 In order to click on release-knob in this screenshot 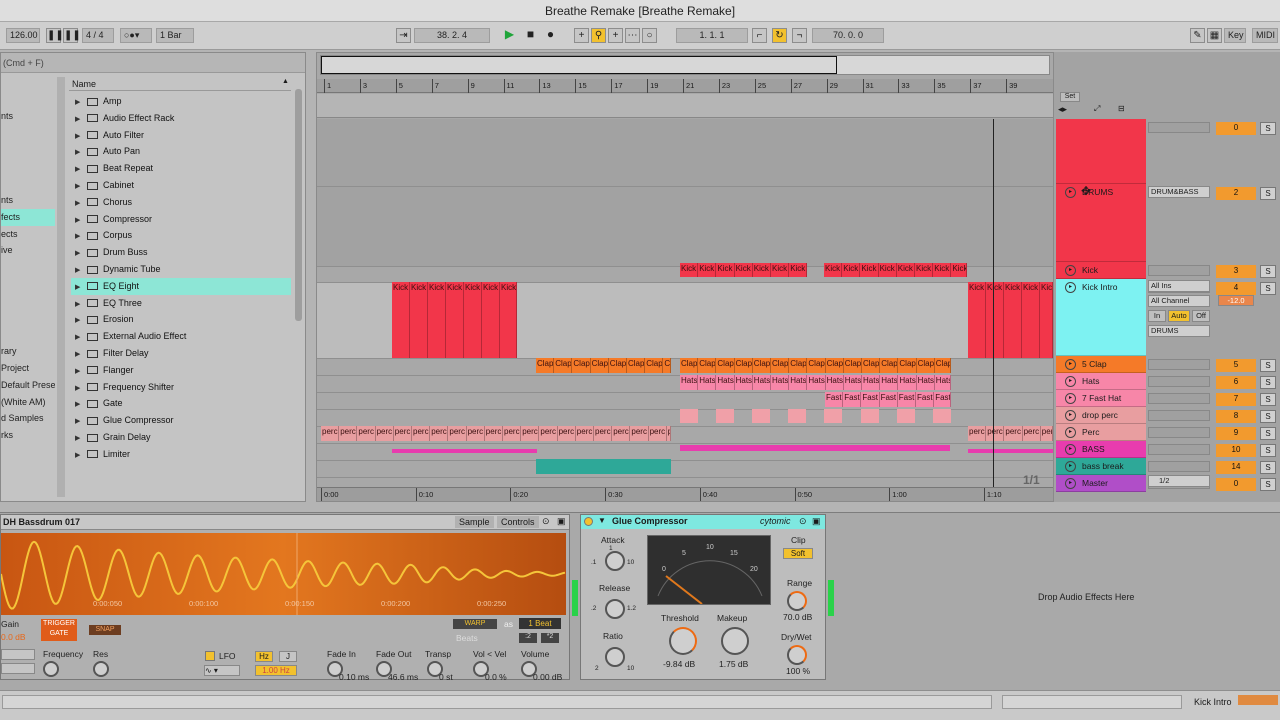, I will do `click(615, 609)`.